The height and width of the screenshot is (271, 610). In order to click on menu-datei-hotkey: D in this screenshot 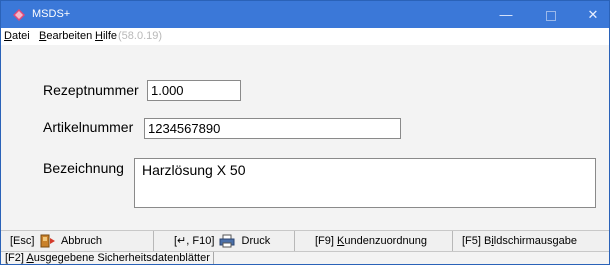, I will do `click(8, 36)`.